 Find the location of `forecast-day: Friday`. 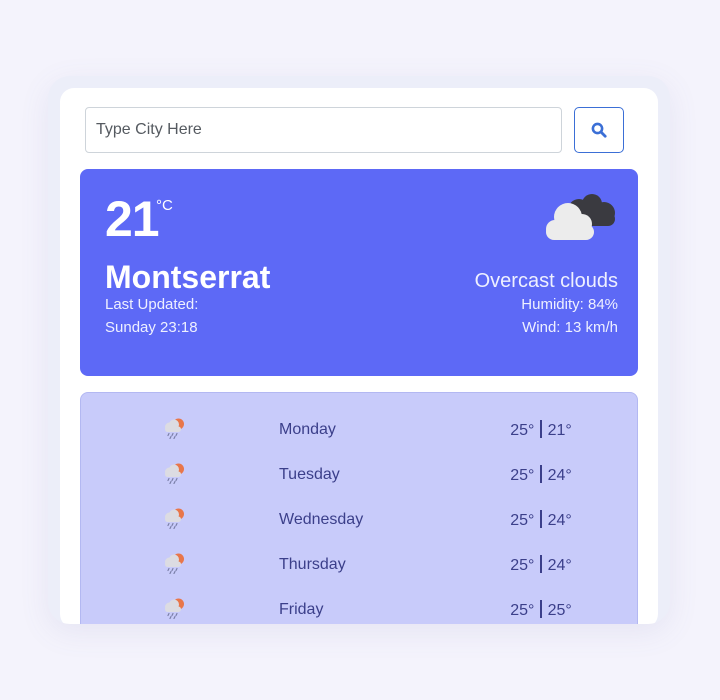

forecast-day: Friday is located at coordinates (301, 609).